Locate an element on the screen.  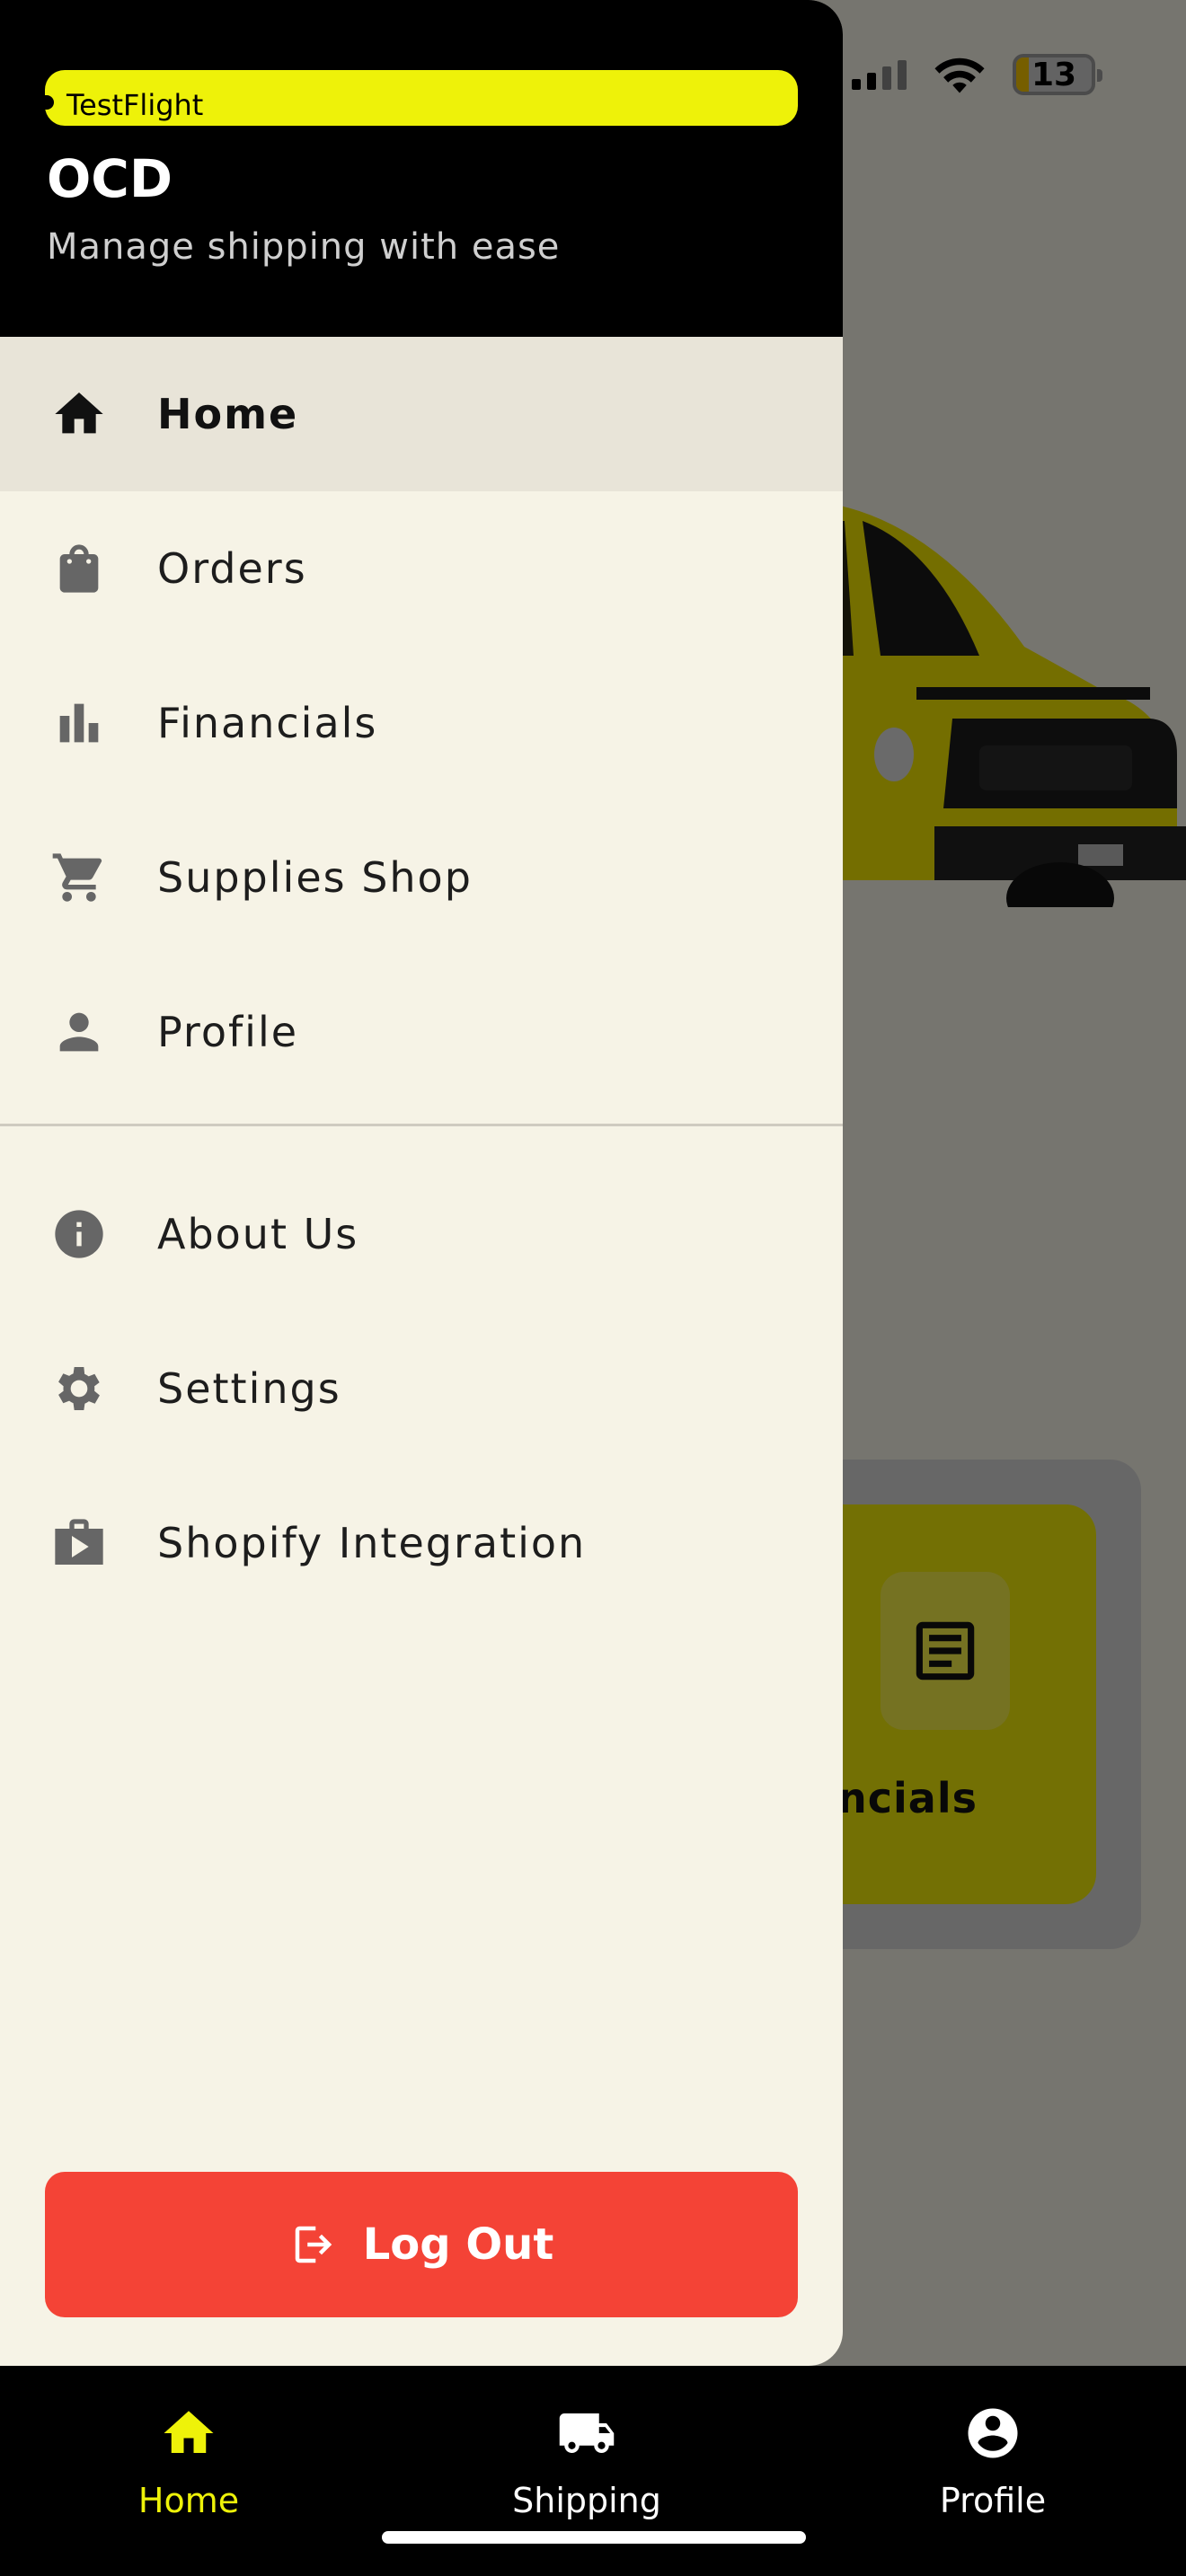
drawer-item-settings: Settings is located at coordinates (421, 1388).